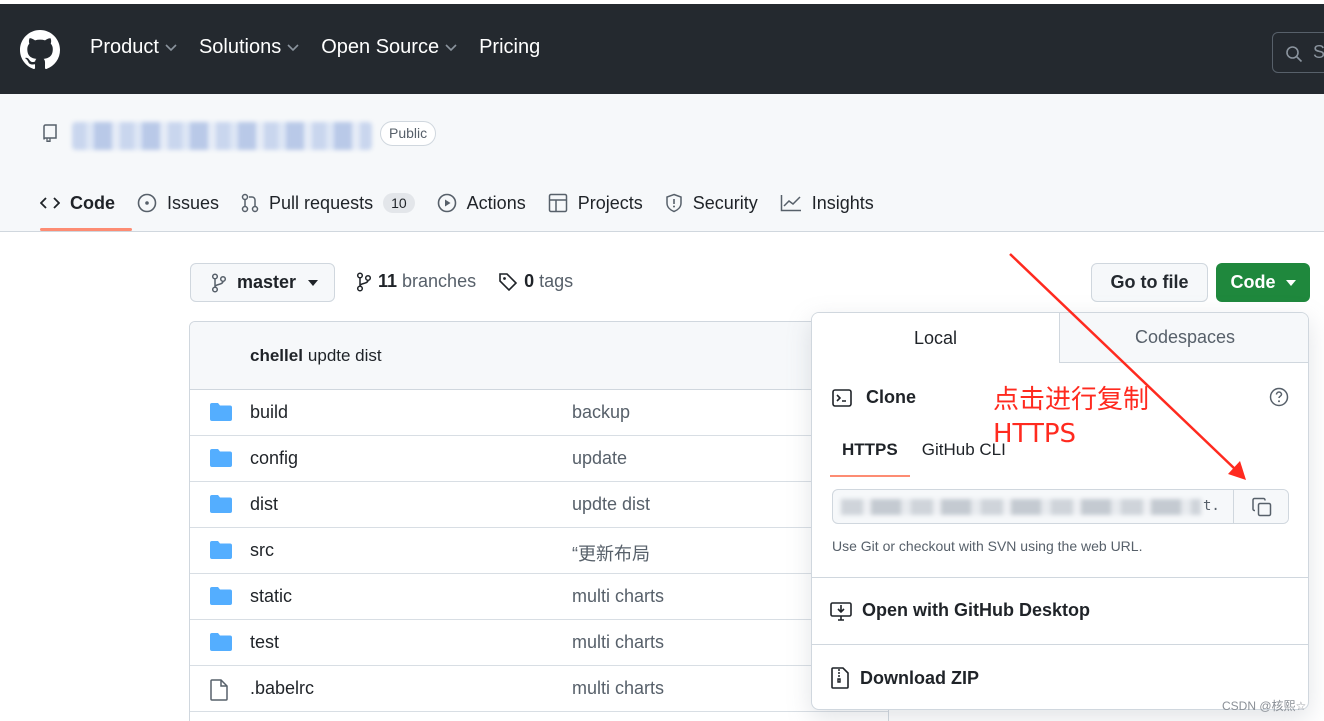 Image resolution: width=1324 pixels, height=721 pixels. I want to click on table-row: config update, so click(539, 459).